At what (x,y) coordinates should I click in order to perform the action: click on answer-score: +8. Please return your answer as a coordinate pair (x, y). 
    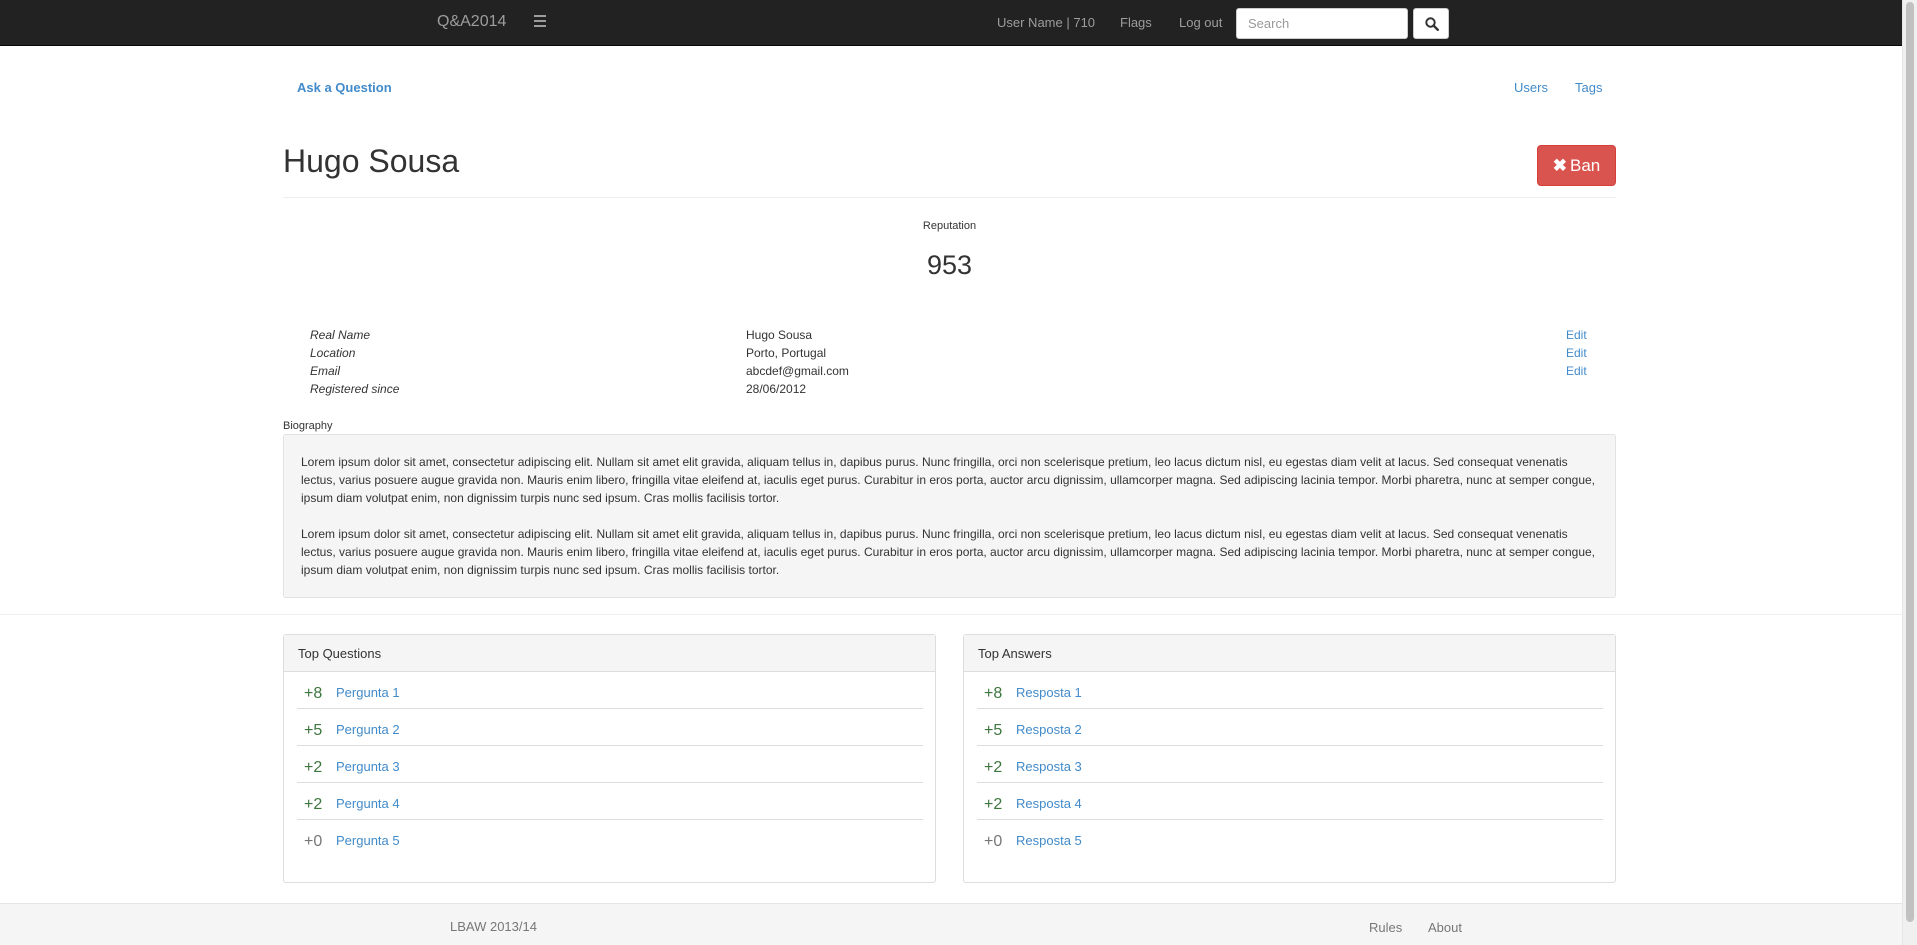
    Looking at the image, I should click on (993, 693).